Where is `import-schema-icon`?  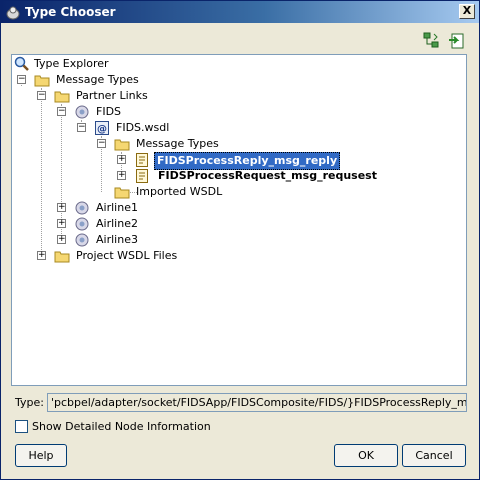 import-schema-icon is located at coordinates (457, 43).